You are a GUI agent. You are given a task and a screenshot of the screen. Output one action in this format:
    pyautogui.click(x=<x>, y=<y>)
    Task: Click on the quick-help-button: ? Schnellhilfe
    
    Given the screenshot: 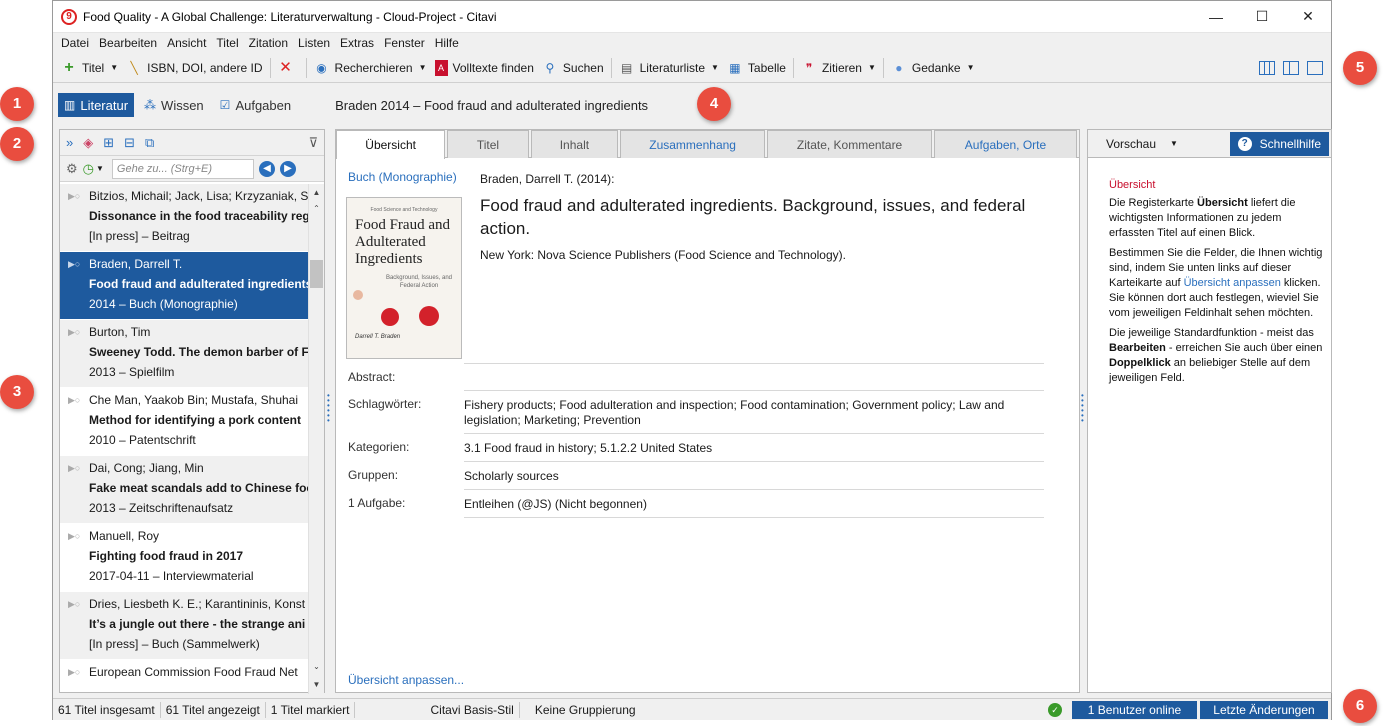 What is the action you would take?
    pyautogui.click(x=1279, y=143)
    